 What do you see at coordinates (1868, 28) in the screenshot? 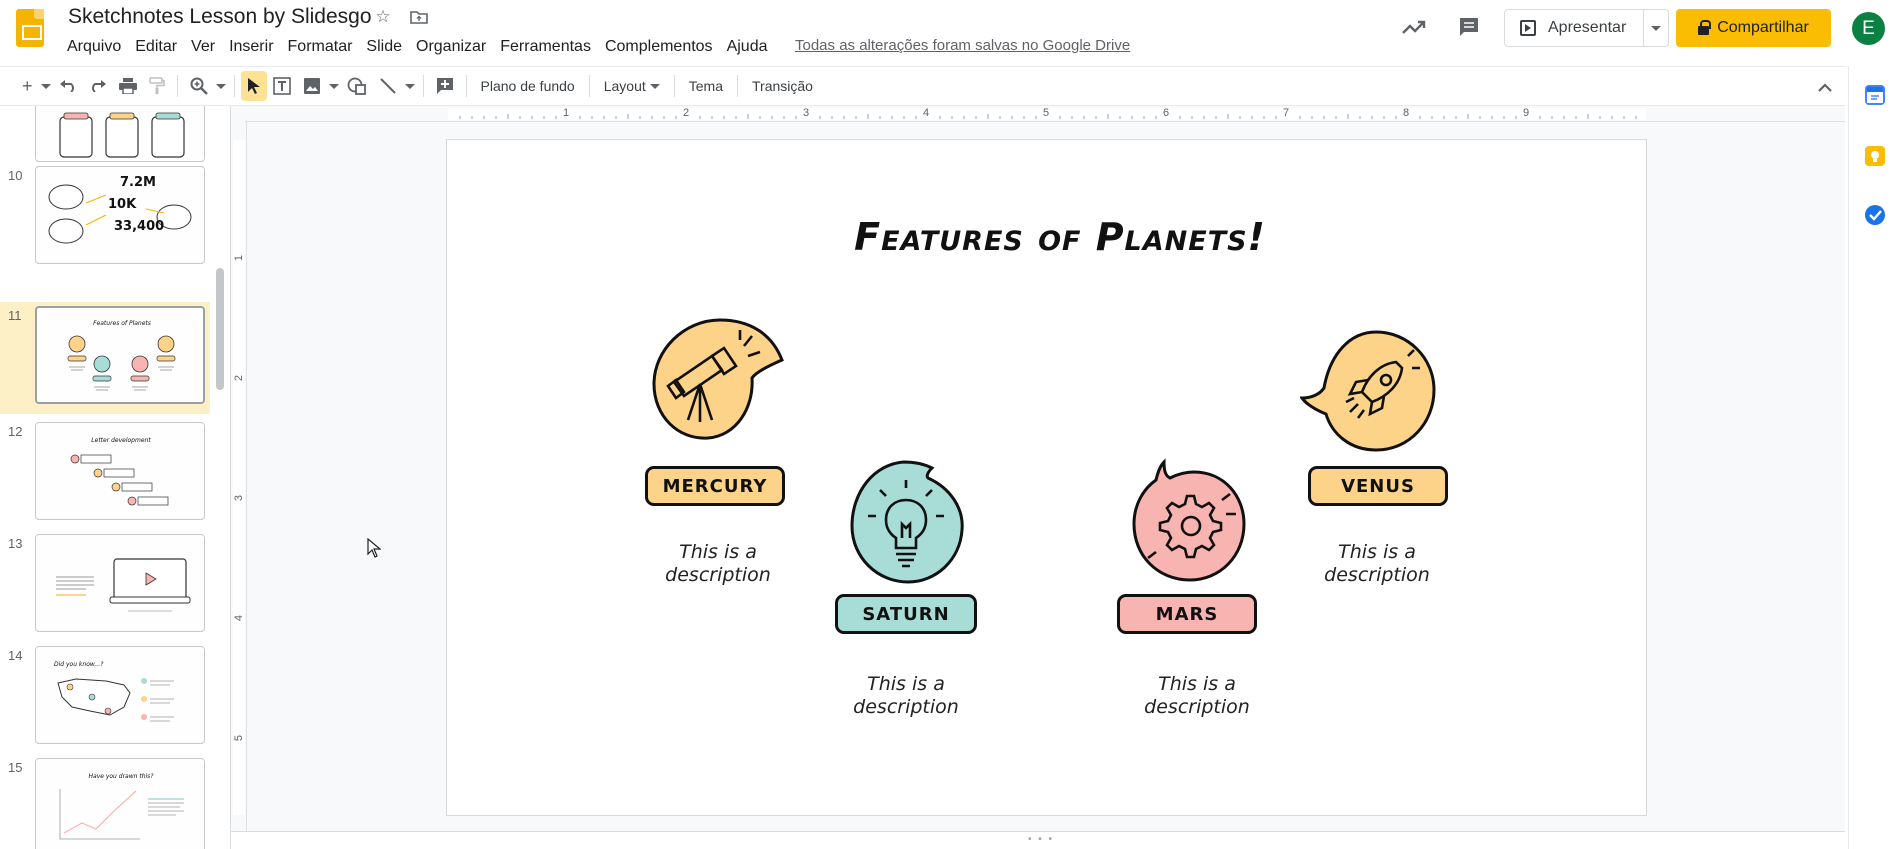
I see `account-avatar: E` at bounding box center [1868, 28].